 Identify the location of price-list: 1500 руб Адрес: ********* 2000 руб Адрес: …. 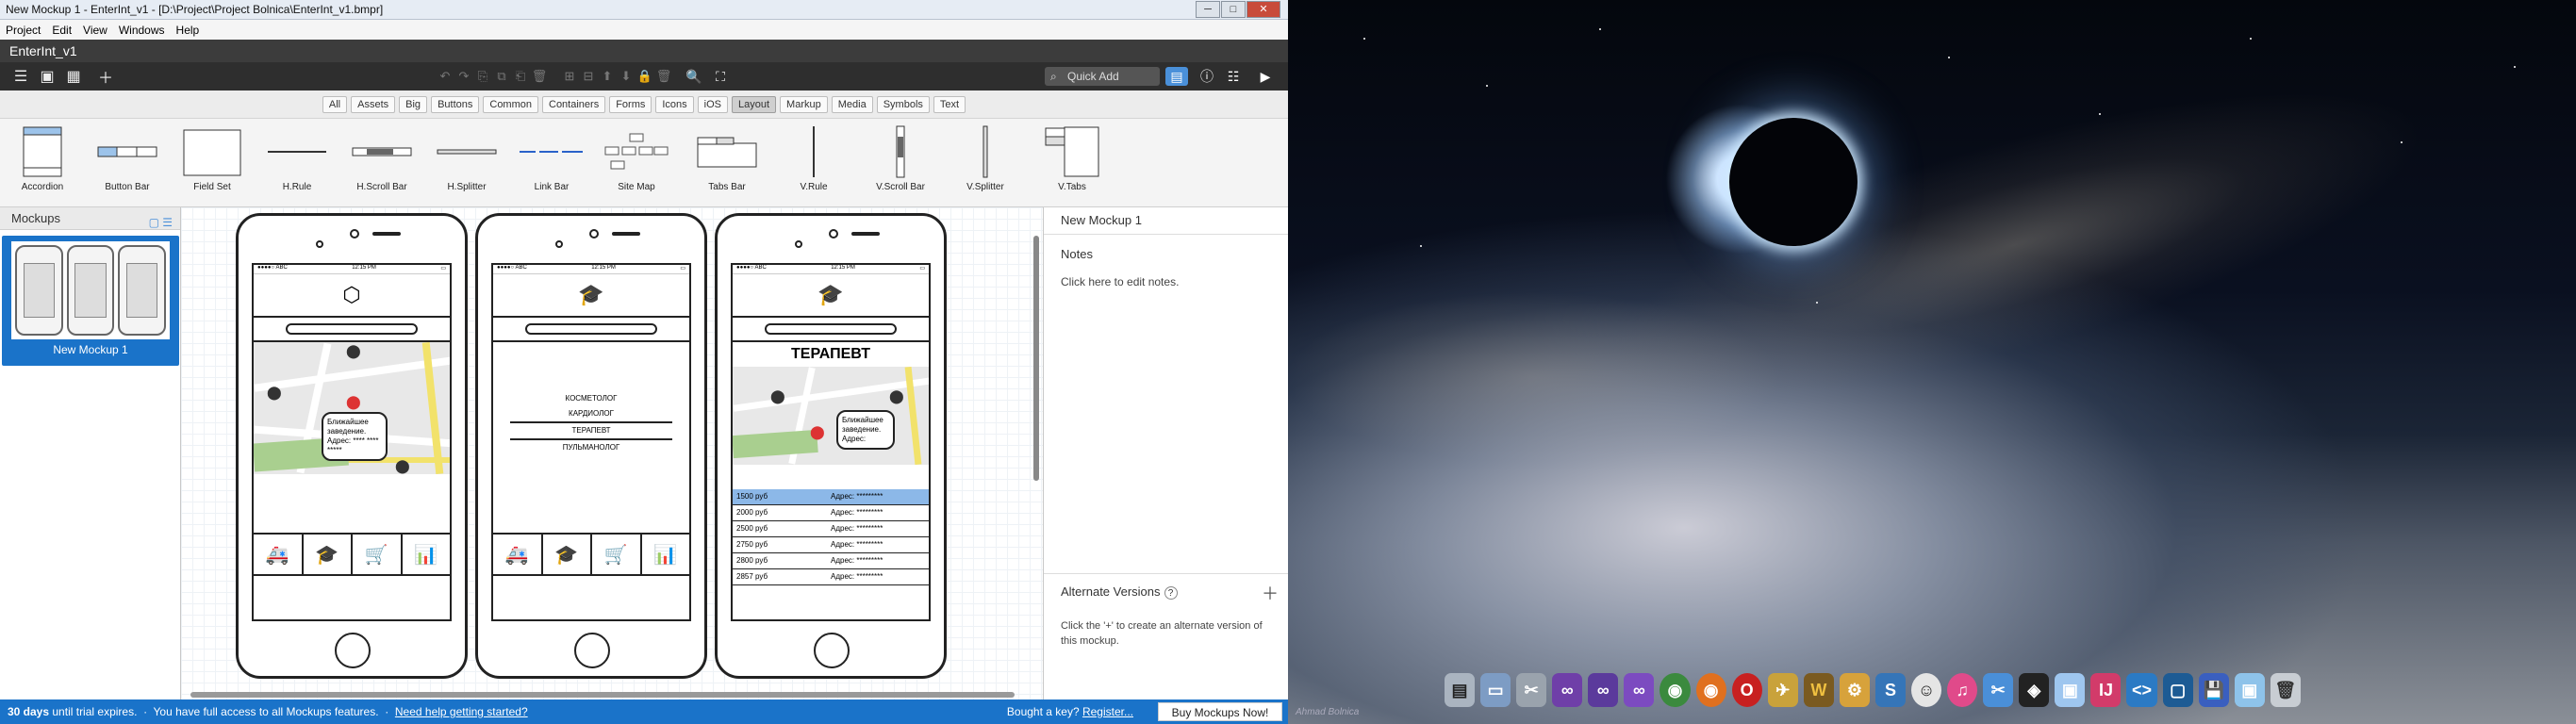
(831, 541).